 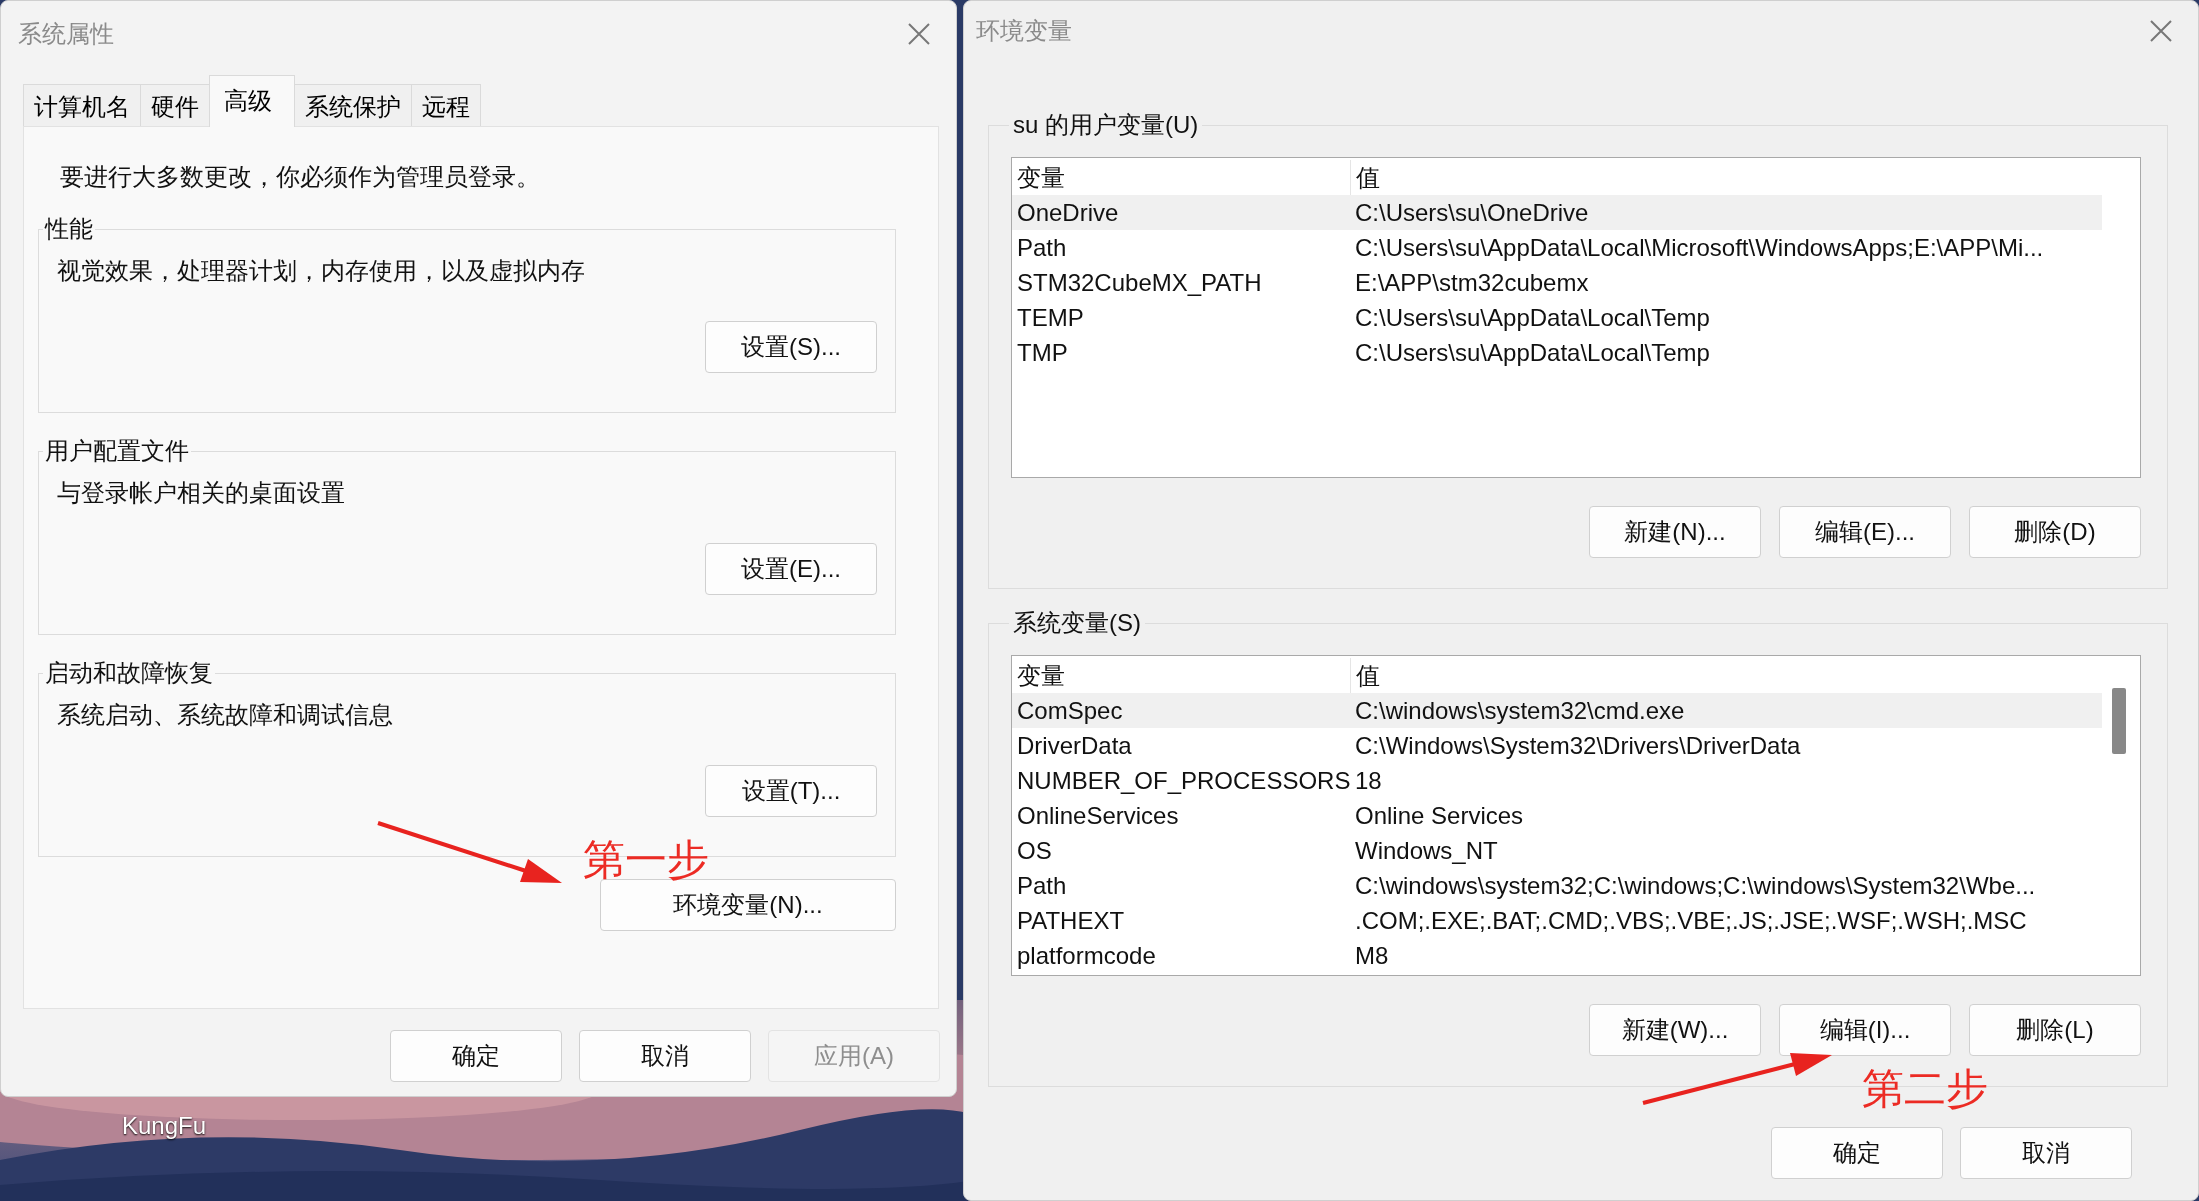 I want to click on group-title: su 的用户变量(U), so click(x=1106, y=125).